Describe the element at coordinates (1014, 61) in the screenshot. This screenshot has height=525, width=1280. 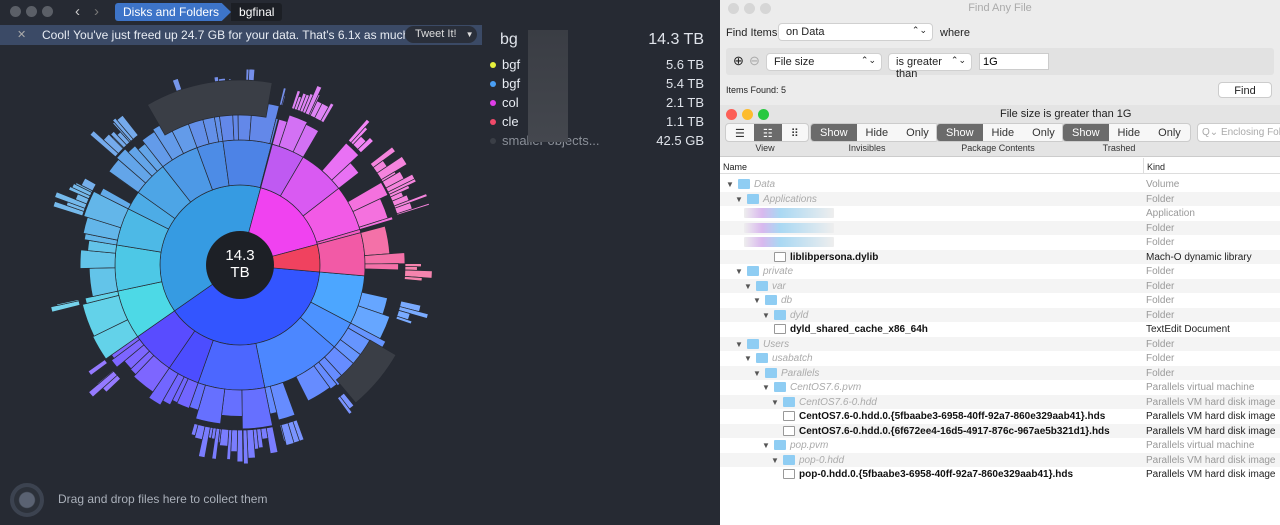
I see `size-input` at that location.